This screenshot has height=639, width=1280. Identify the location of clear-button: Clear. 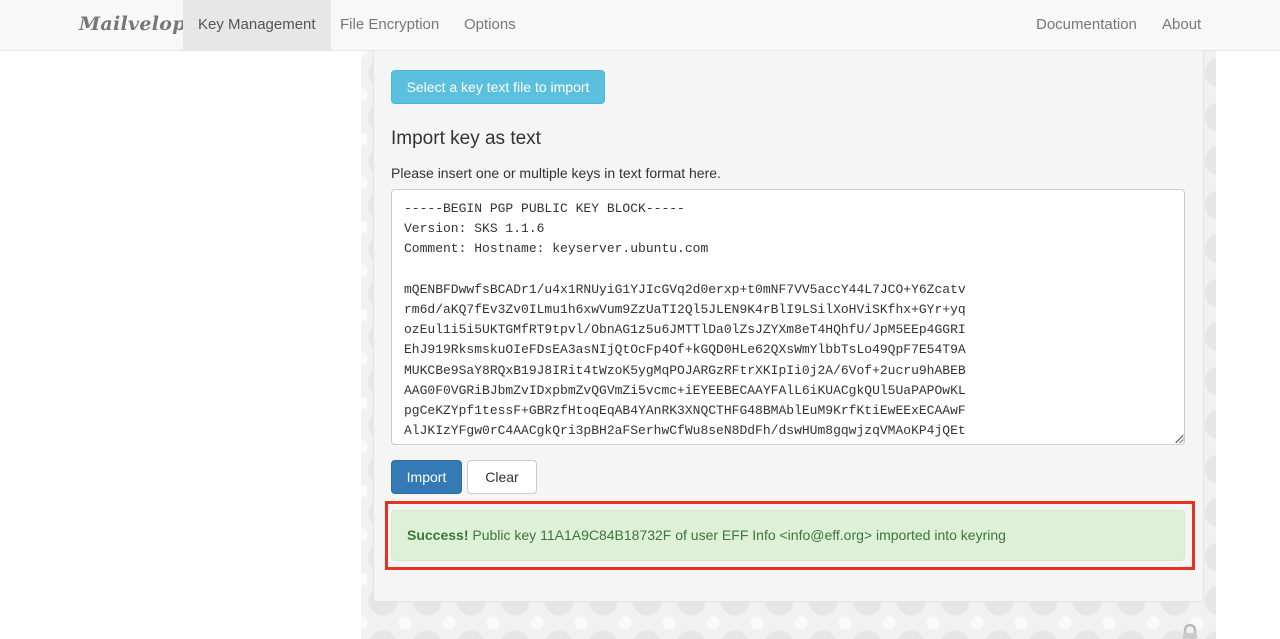
(502, 477).